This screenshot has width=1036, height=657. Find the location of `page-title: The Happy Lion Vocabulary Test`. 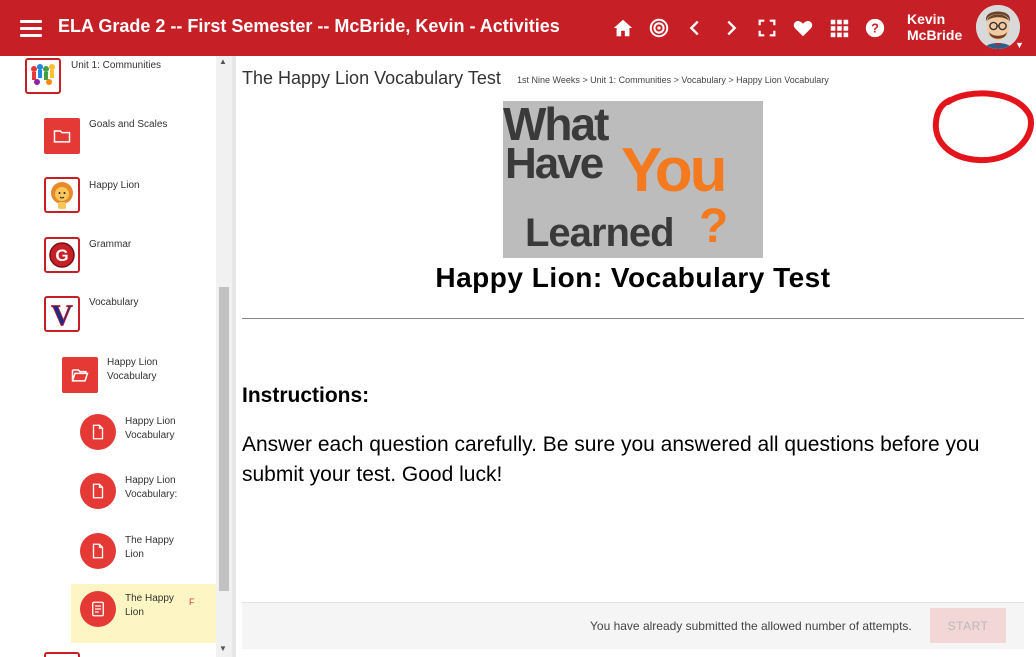

page-title: The Happy Lion Vocabulary Test is located at coordinates (371, 78).